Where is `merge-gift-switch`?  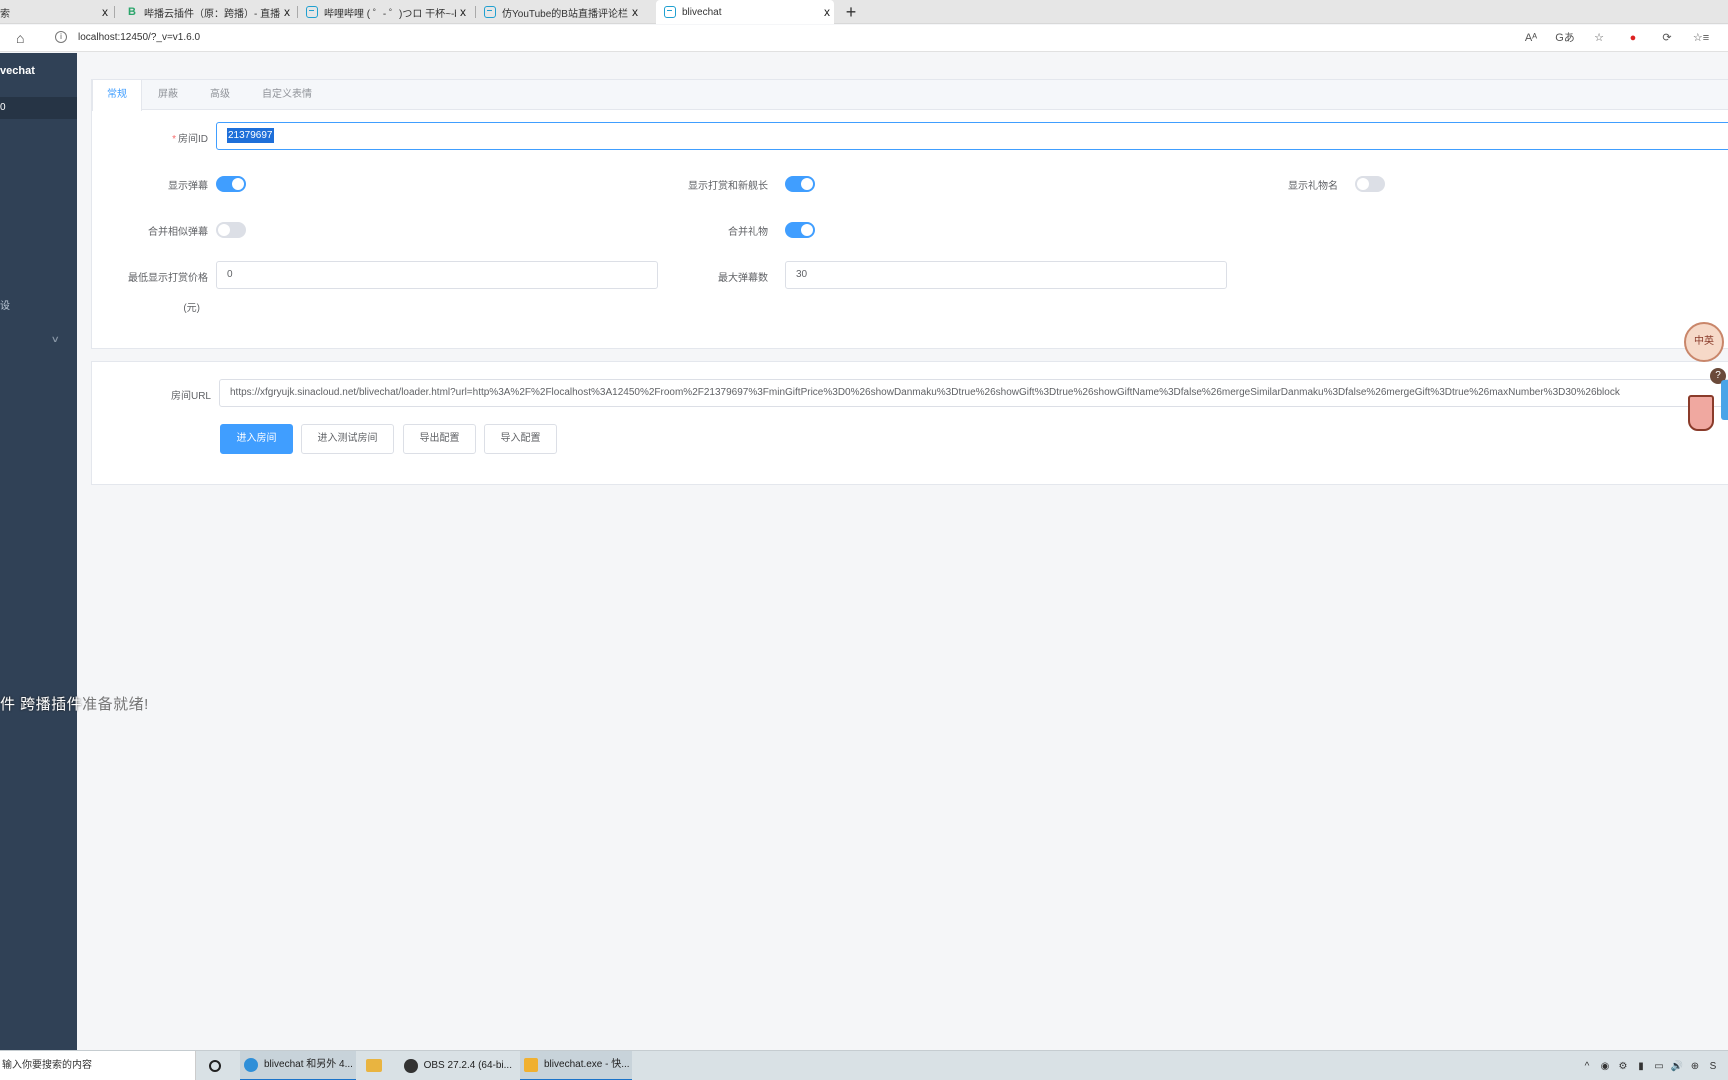
merge-gift-switch is located at coordinates (800, 230).